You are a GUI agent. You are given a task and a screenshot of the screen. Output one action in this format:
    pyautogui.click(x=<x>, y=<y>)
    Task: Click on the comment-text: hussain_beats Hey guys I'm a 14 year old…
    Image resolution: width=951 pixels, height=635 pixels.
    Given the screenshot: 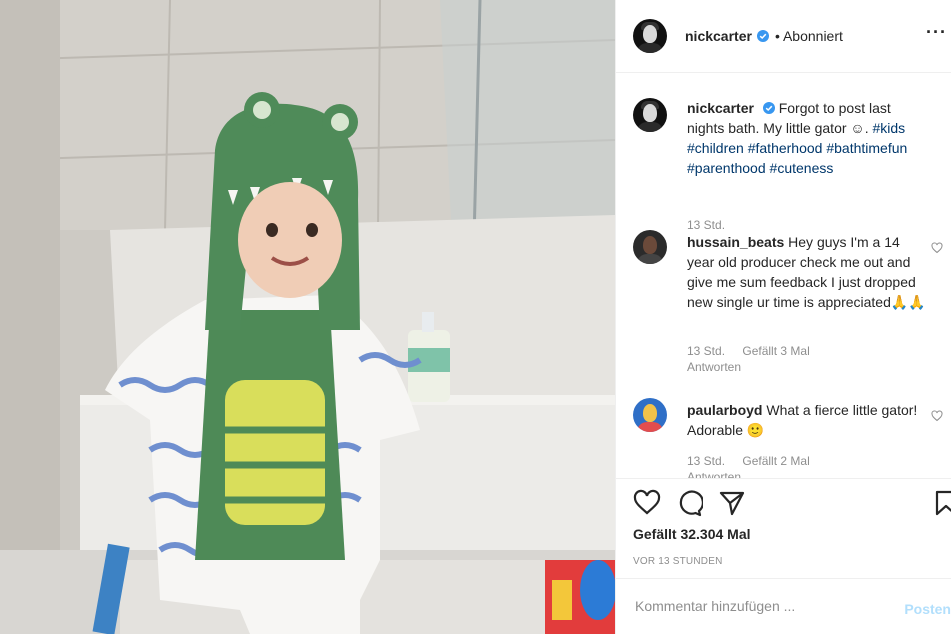 What is the action you would take?
    pyautogui.click(x=808, y=272)
    